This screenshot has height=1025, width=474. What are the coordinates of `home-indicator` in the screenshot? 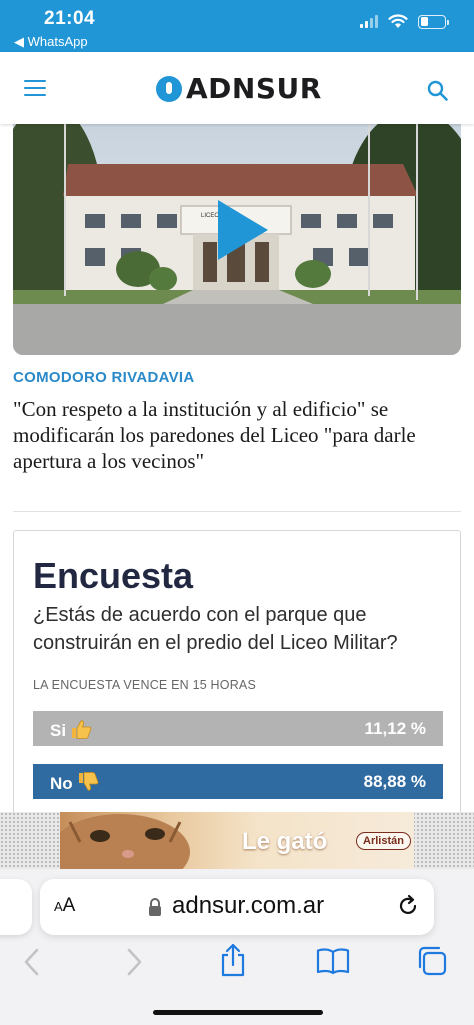 It's located at (238, 1012).